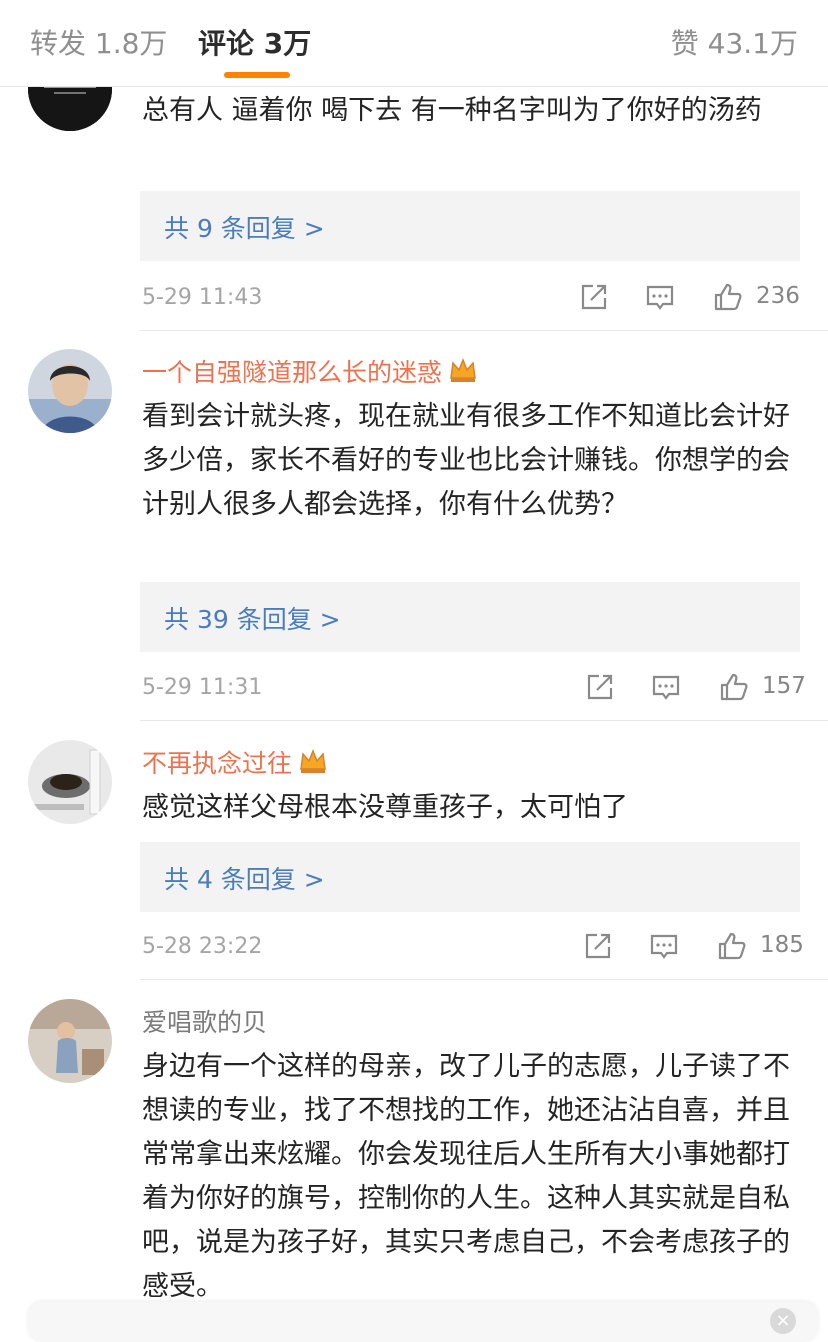 The image size is (828, 1342). Describe the element at coordinates (470, 877) in the screenshot. I see `reply-box: 共 4 条回复 >` at that location.